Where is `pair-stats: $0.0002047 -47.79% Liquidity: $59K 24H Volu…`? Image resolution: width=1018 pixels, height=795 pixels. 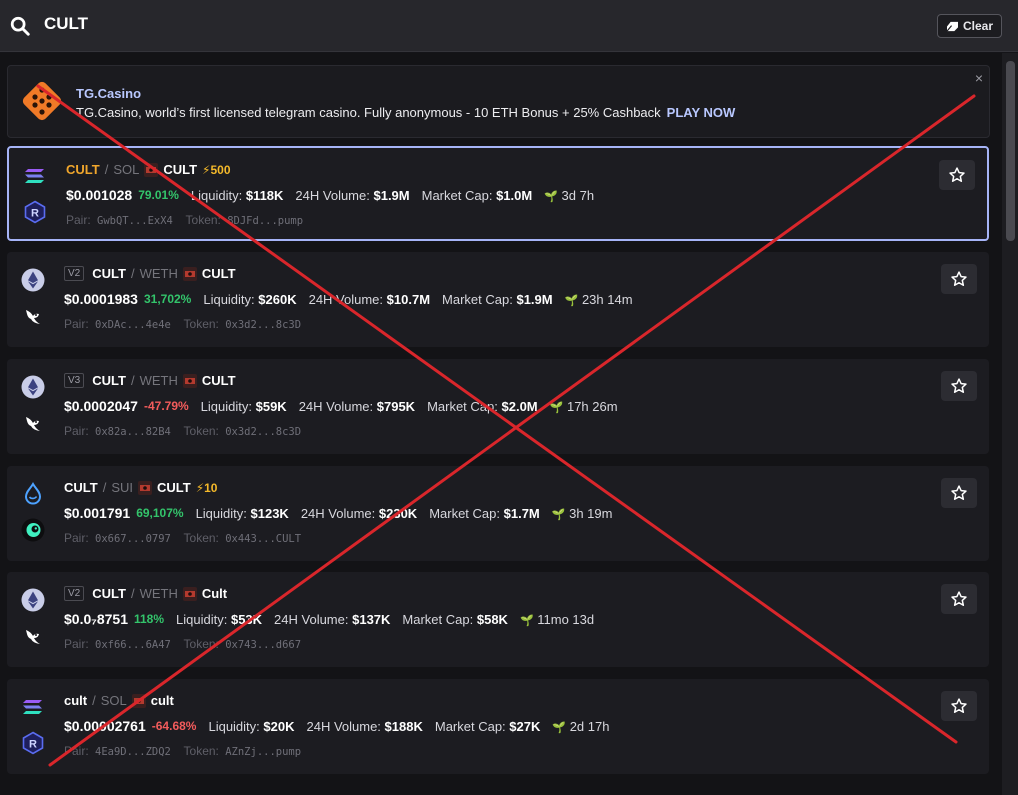
pair-stats: $0.0002047 -47.79% Liquidity: $59K 24H Volu… is located at coordinates (341, 406).